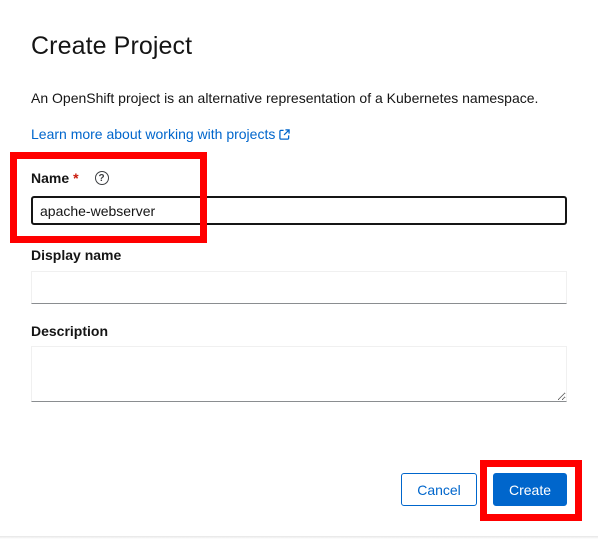  What do you see at coordinates (530, 489) in the screenshot?
I see `create-button: Create` at bounding box center [530, 489].